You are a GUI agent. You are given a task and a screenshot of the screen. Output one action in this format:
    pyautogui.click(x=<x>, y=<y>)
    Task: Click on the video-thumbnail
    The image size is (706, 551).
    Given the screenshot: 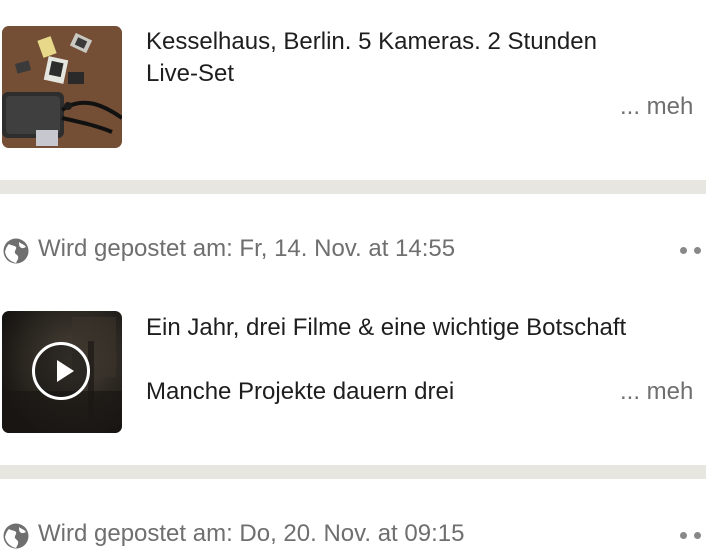 What is the action you would take?
    pyautogui.click(x=62, y=372)
    